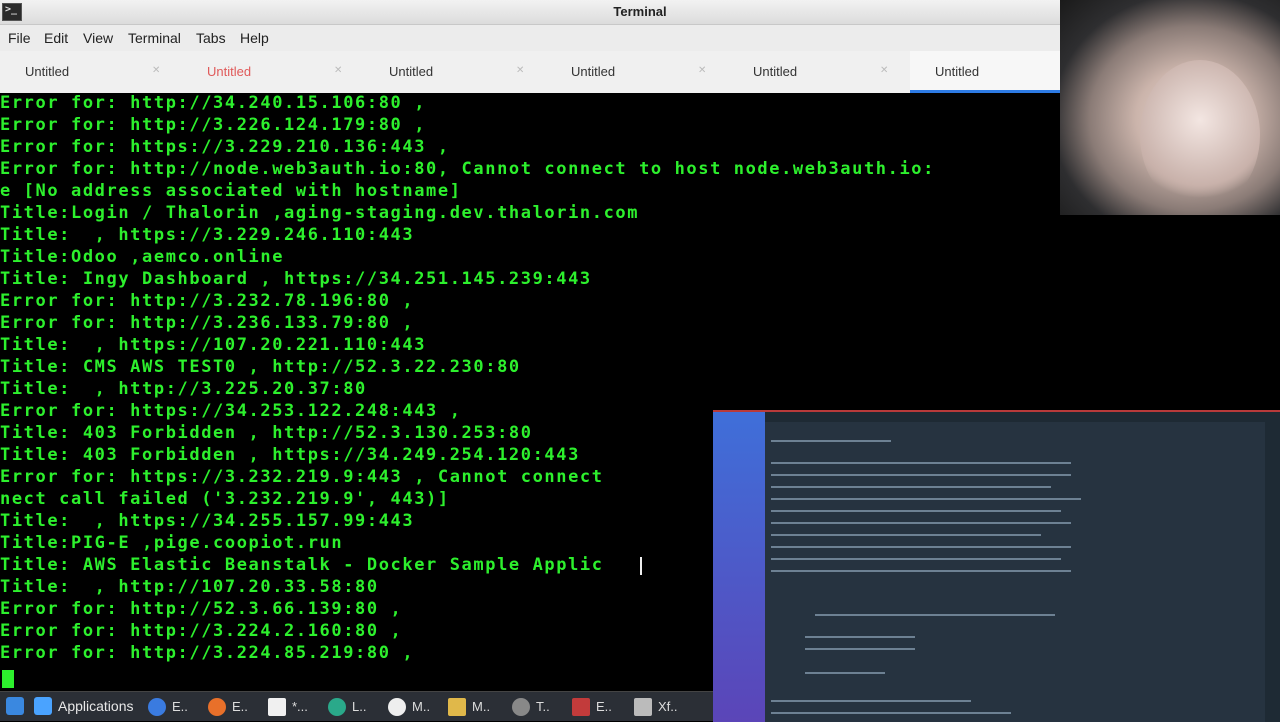 This screenshot has width=1280, height=722. What do you see at coordinates (183, 389) in the screenshot?
I see `terminal-line: Title: , http://3.225.20.37:80` at bounding box center [183, 389].